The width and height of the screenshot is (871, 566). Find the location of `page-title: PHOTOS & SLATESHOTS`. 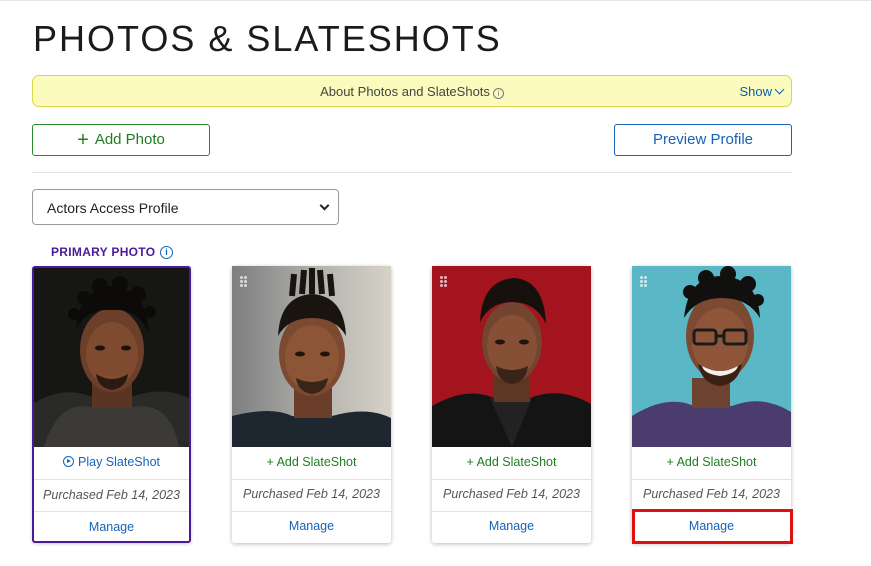

page-title: PHOTOS & SLATESHOTS is located at coordinates (267, 38).